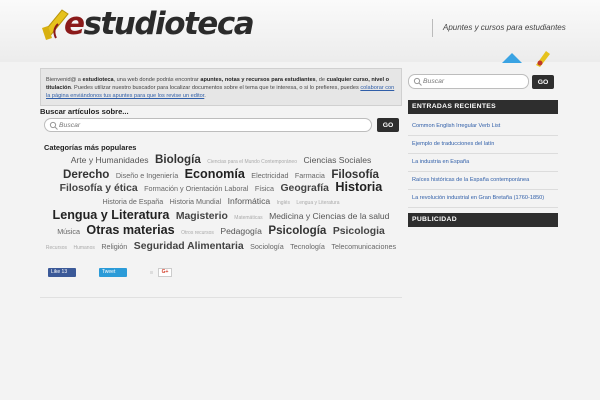 The image size is (600, 400). Describe the element at coordinates (241, 231) in the screenshot. I see `category-tag: Pedagogía` at that location.